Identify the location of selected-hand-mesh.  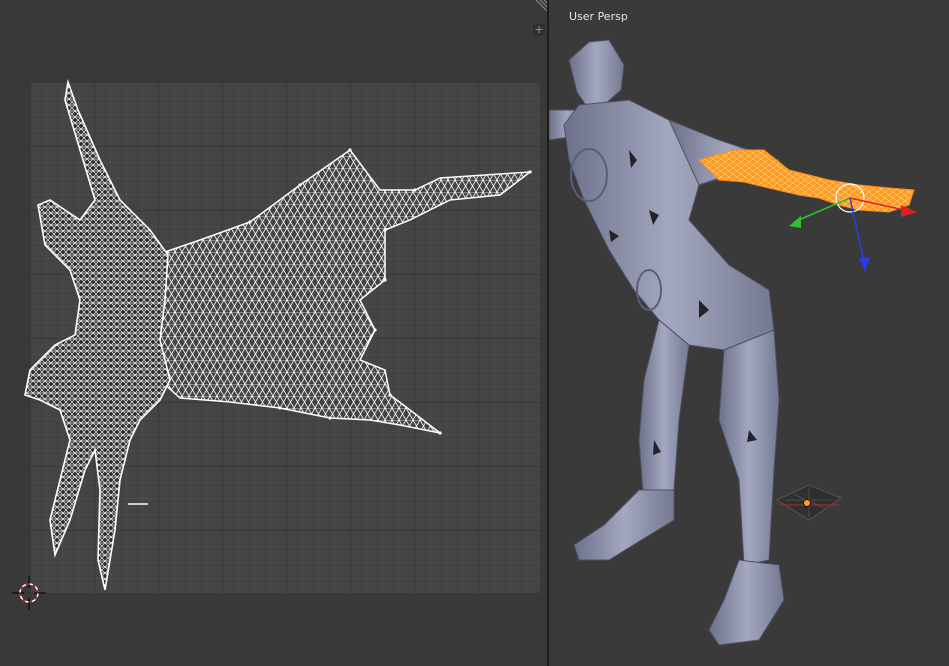
(806, 181).